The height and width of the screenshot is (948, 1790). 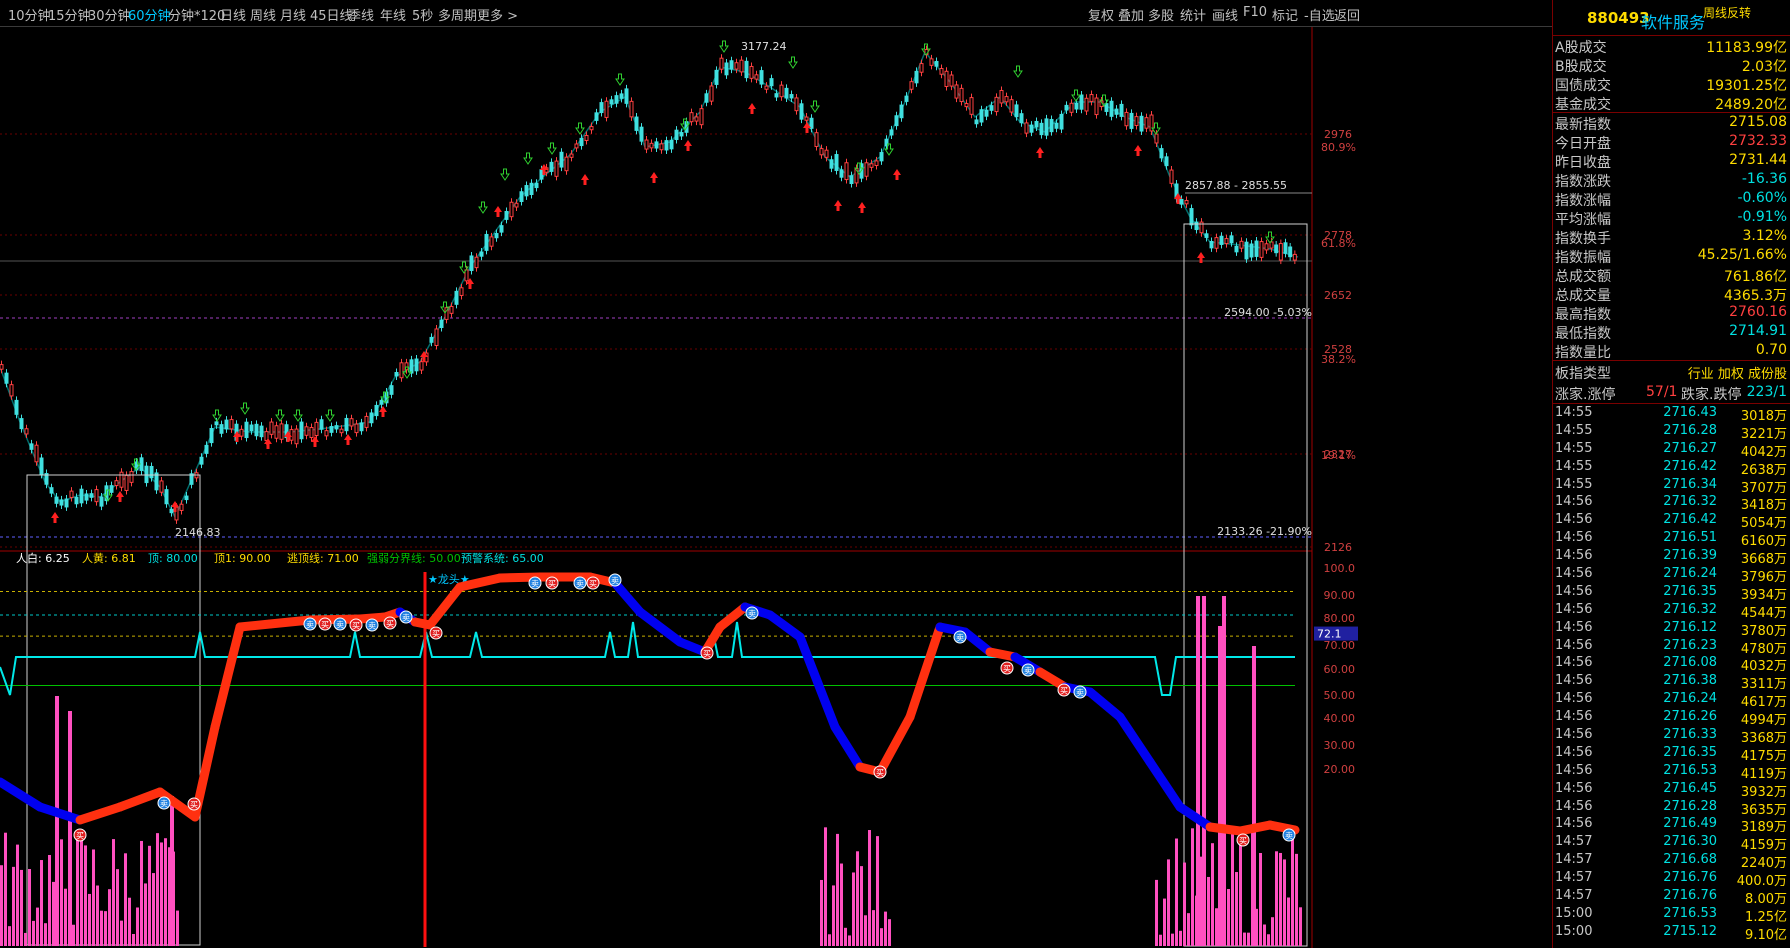 I want to click on stat-row: 总成交量 4365.3万, so click(x=1671, y=294).